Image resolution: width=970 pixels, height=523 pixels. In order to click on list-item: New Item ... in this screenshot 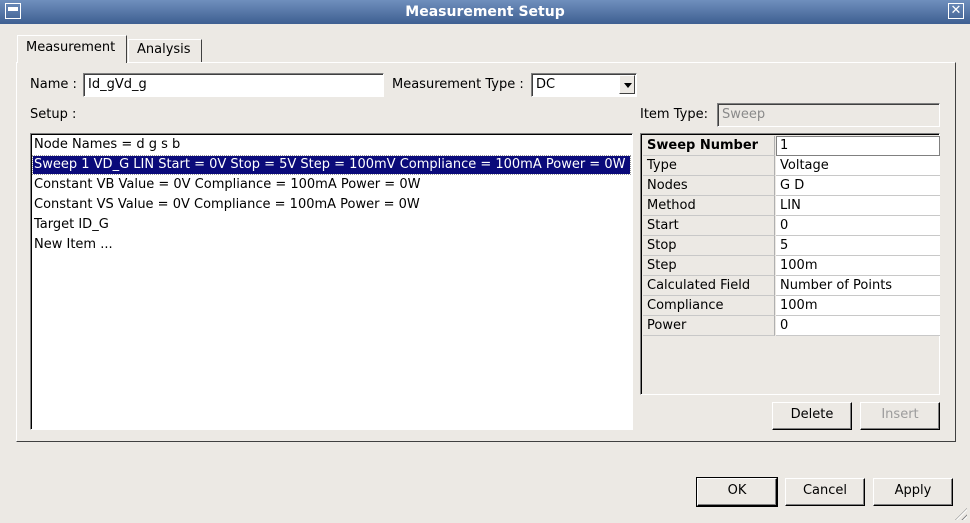, I will do `click(73, 245)`.